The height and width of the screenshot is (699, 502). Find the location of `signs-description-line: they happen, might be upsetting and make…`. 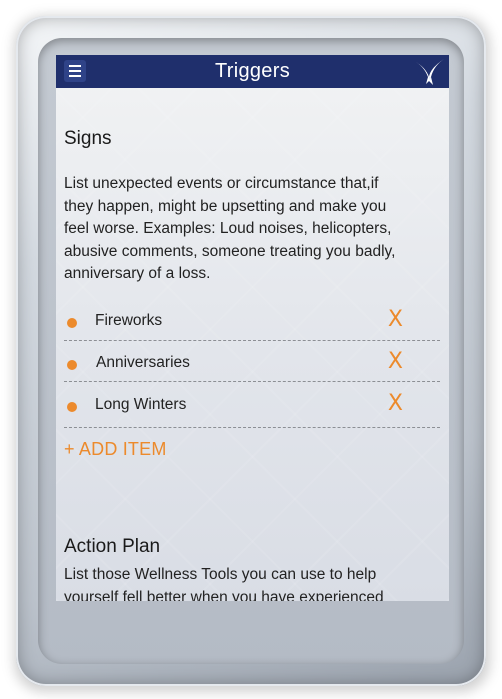

signs-description-line: they happen, might be upsetting and make… is located at coordinates (225, 206).